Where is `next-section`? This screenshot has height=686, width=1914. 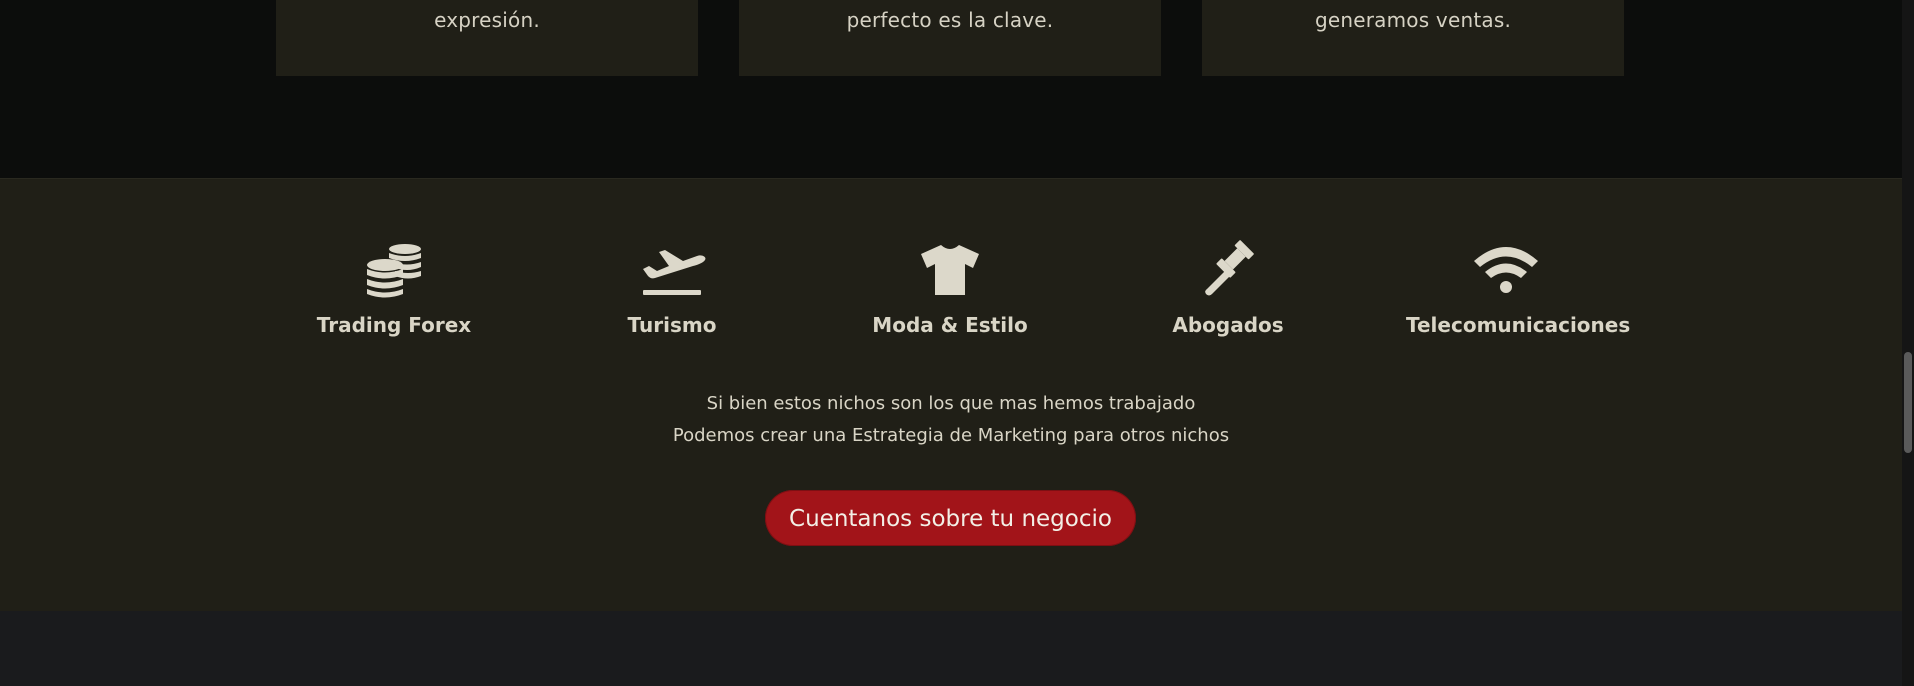
next-section is located at coordinates (951, 648).